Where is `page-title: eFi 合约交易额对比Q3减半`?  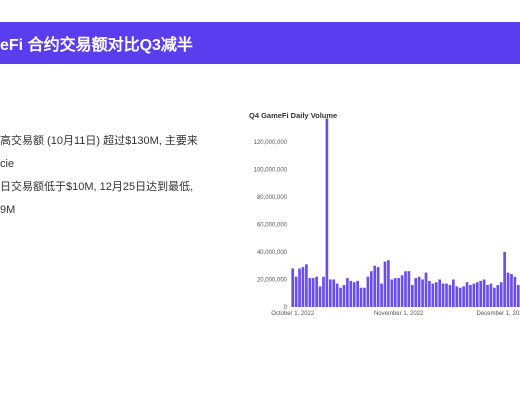
page-title: eFi 合约交易额对比Q3减半 is located at coordinates (96, 45).